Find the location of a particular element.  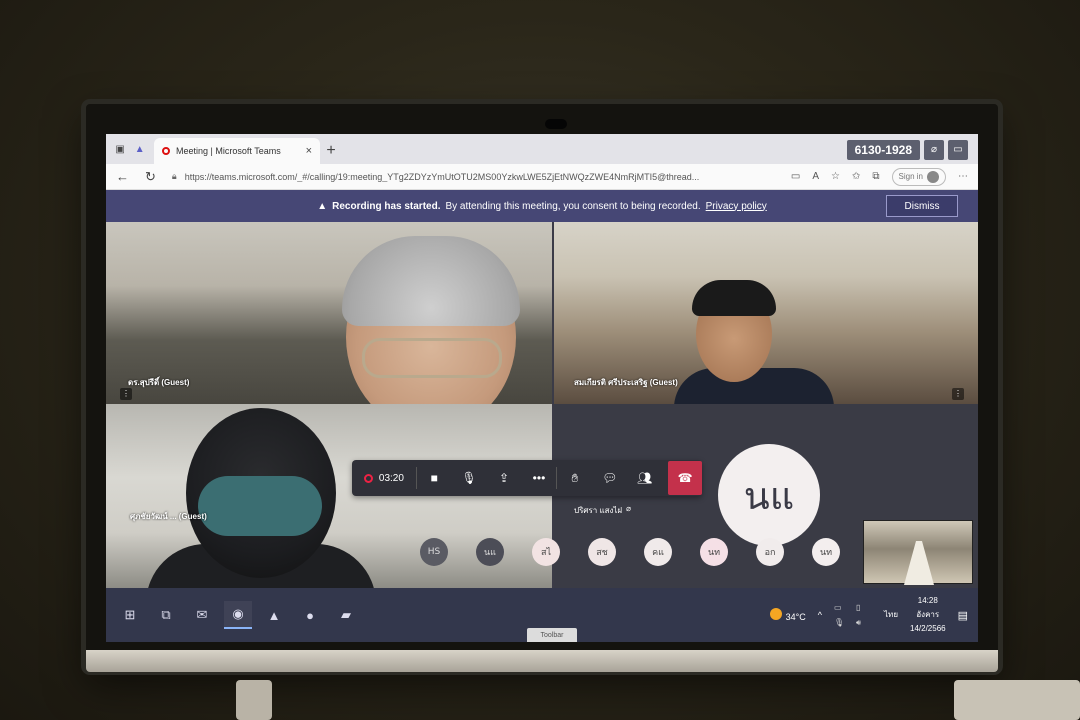

tv-bezel is located at coordinates (542, 661).